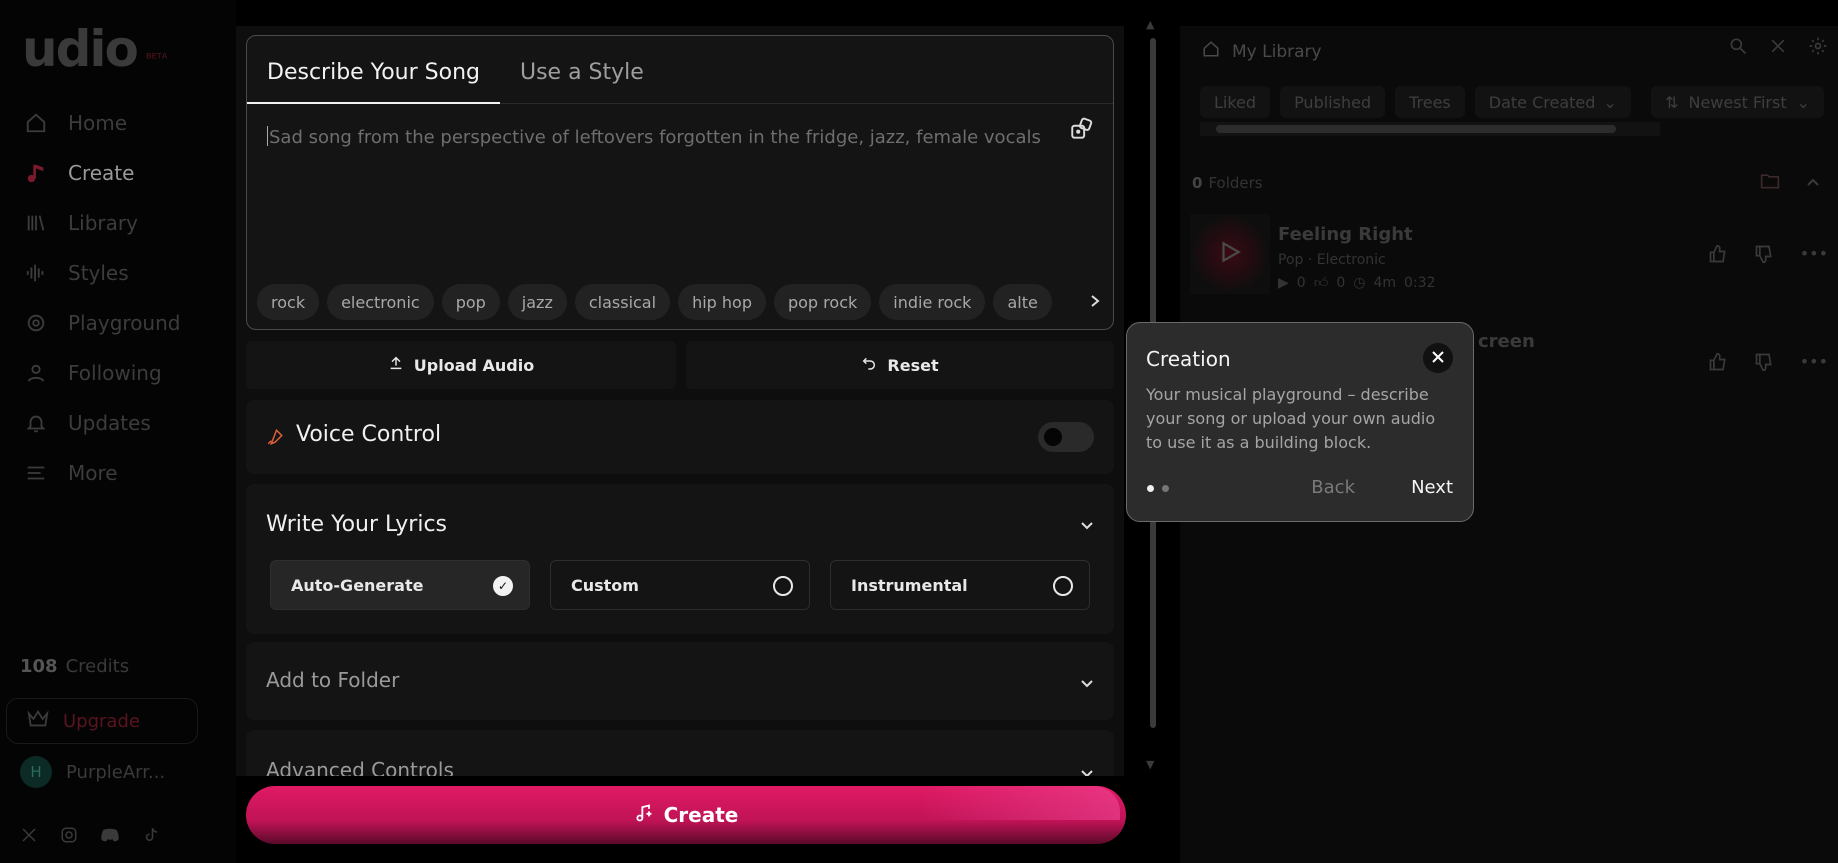  I want to click on filters-scrollbar, so click(1430, 129).